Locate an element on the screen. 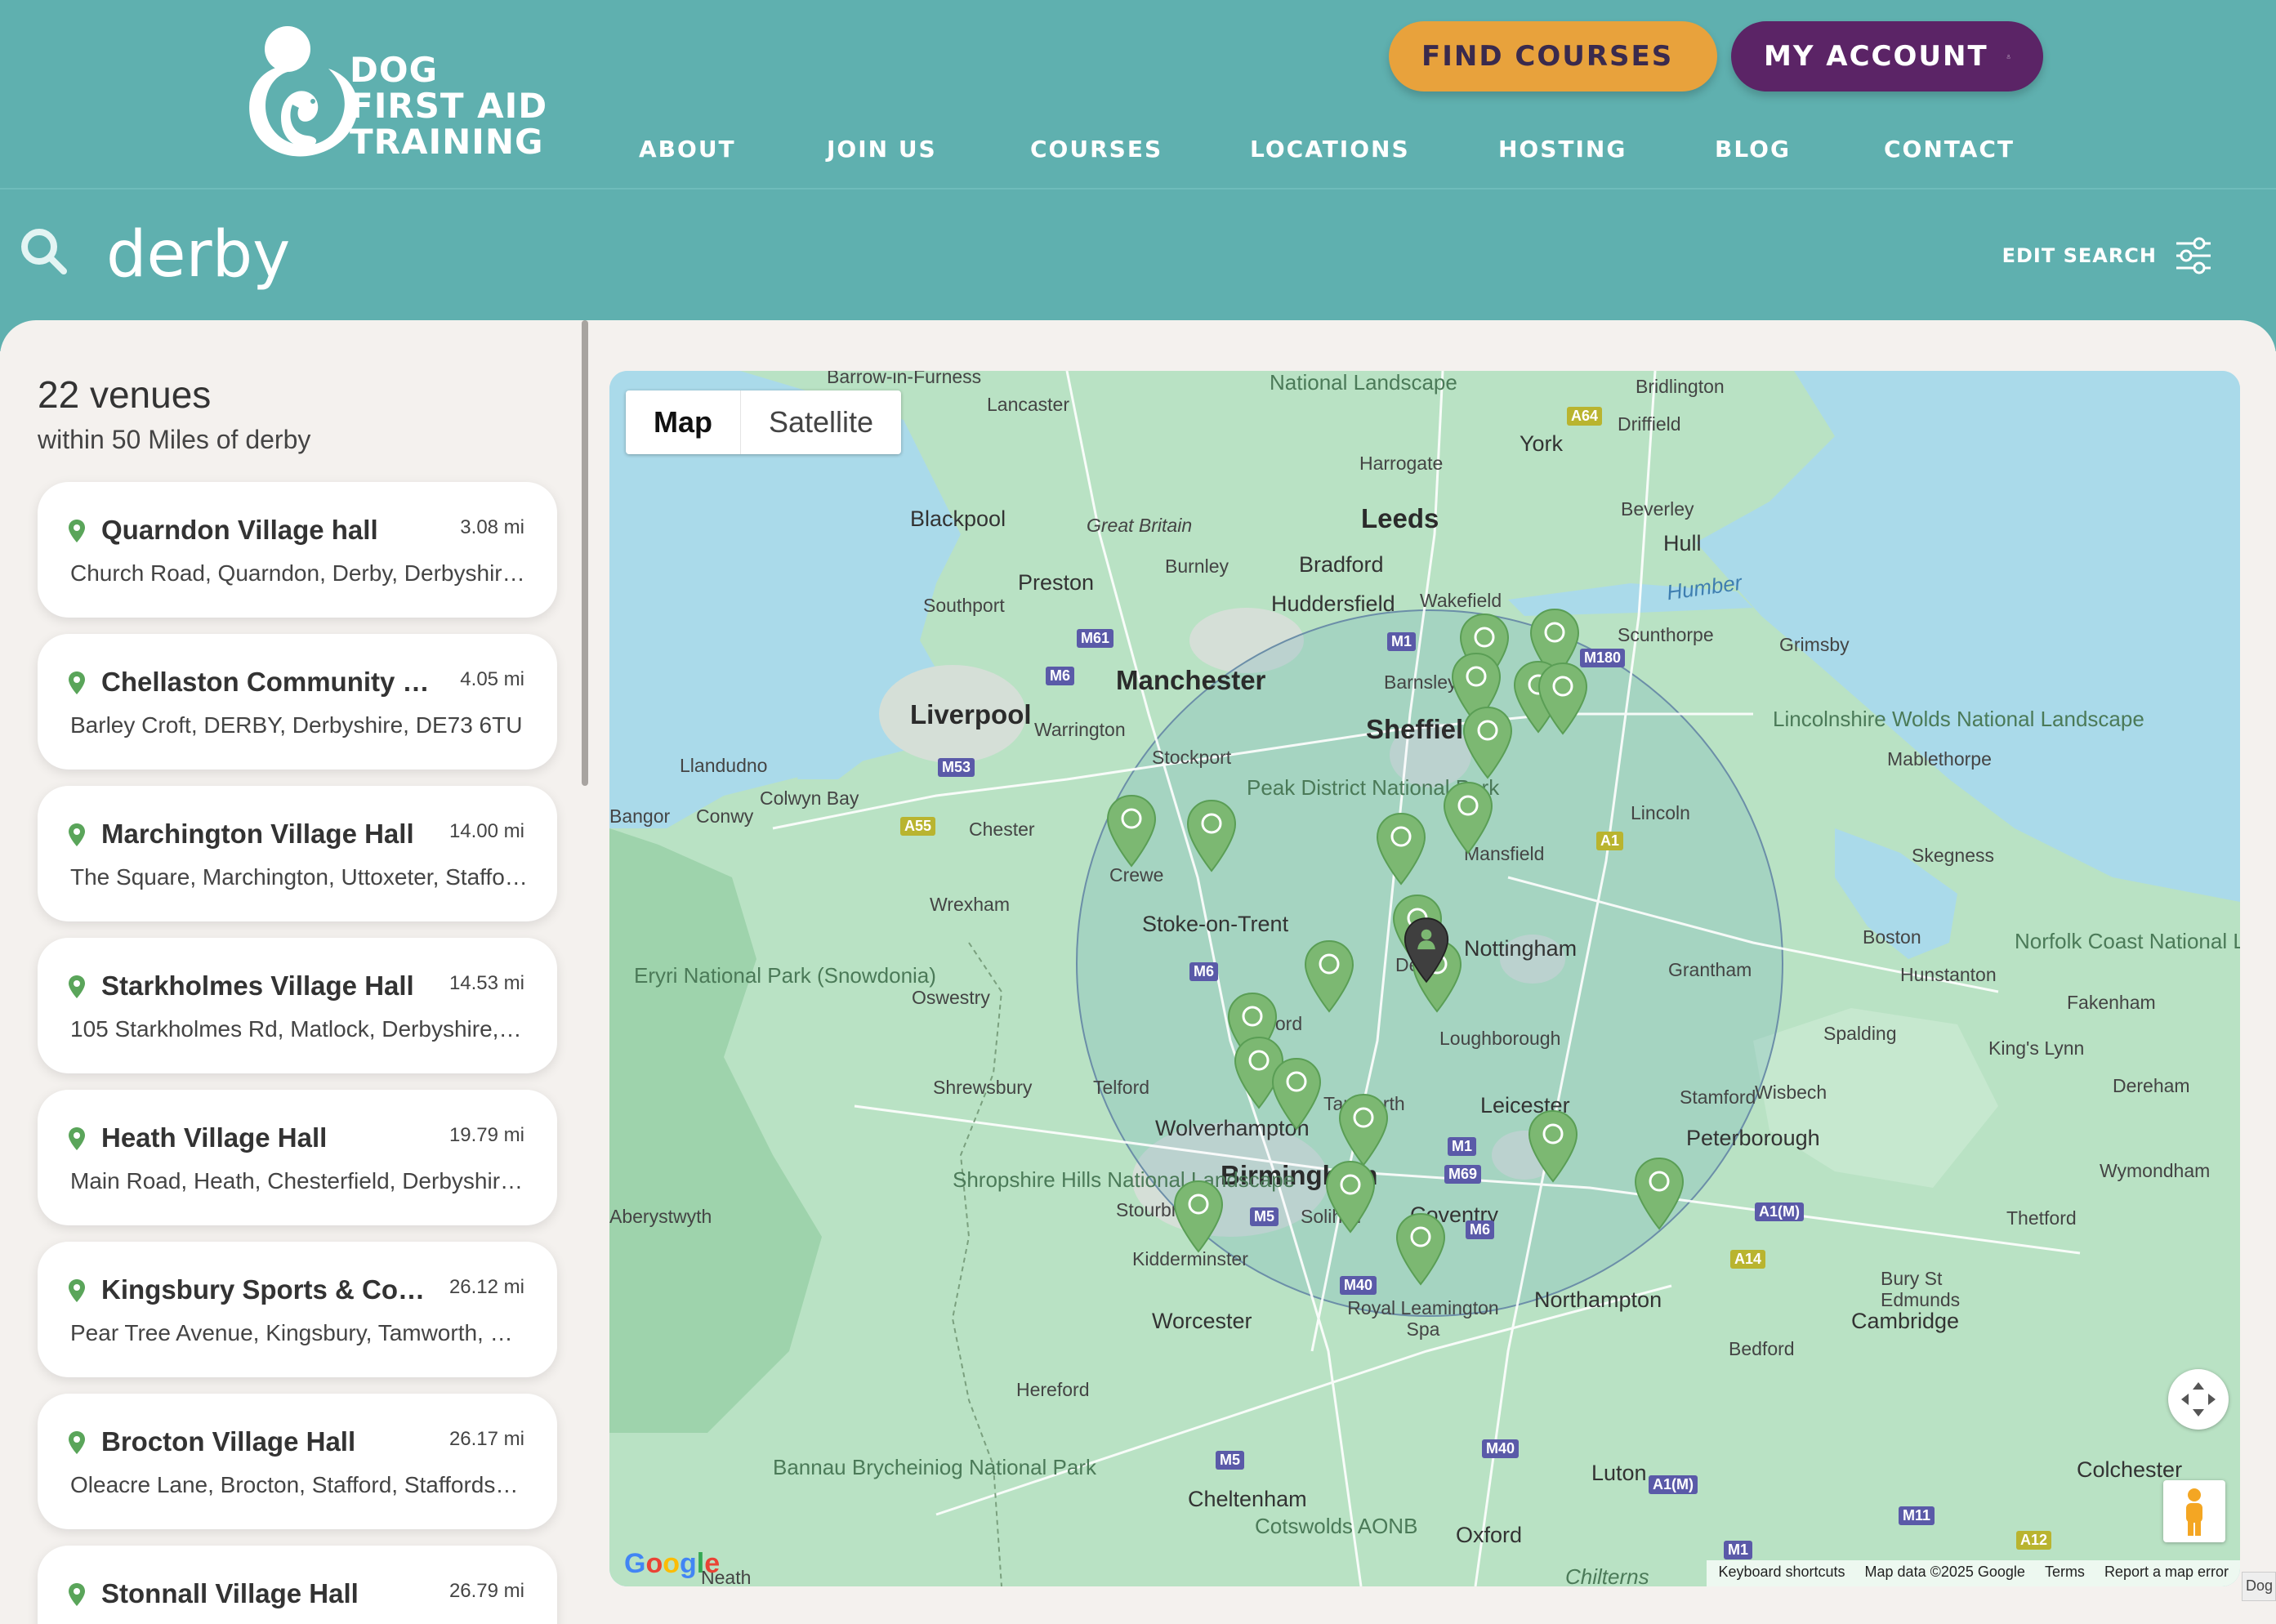 This screenshot has height=1624, width=2276. map-label: Burnley is located at coordinates (1197, 566).